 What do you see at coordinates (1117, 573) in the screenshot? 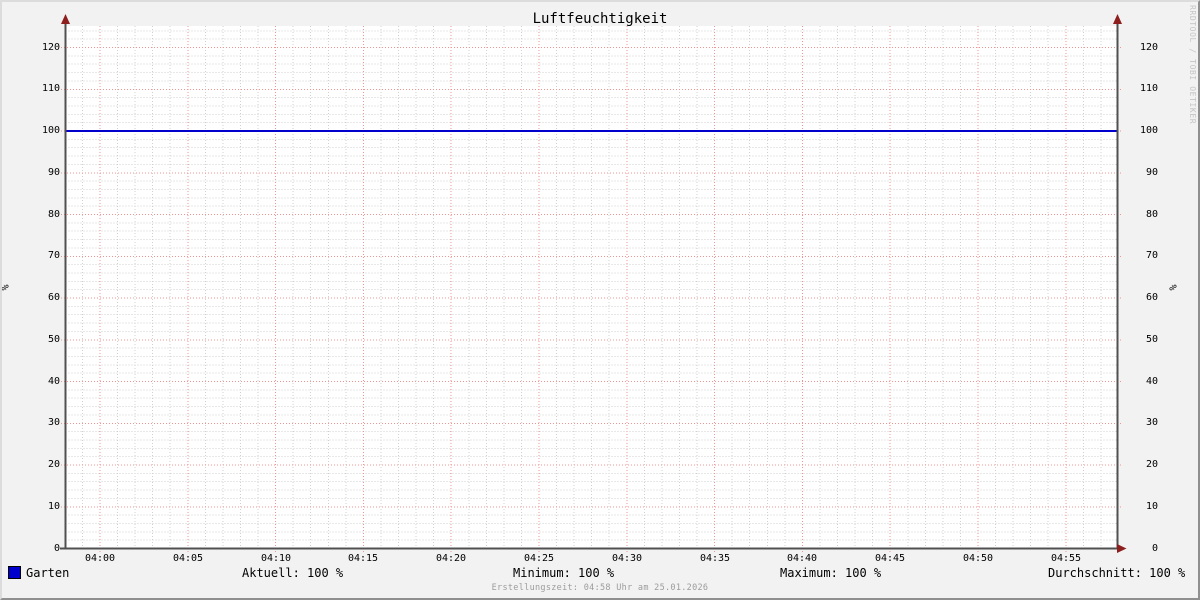
I see `stat-durchschnitt: Durchschnitt: 100 %` at bounding box center [1117, 573].